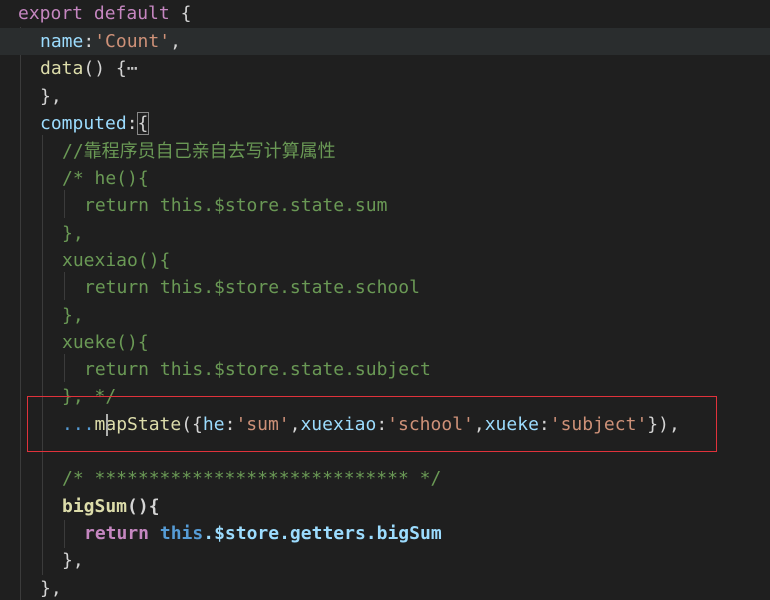 The height and width of the screenshot is (600, 770). What do you see at coordinates (117, 533) in the screenshot?
I see `keyword: return` at bounding box center [117, 533].